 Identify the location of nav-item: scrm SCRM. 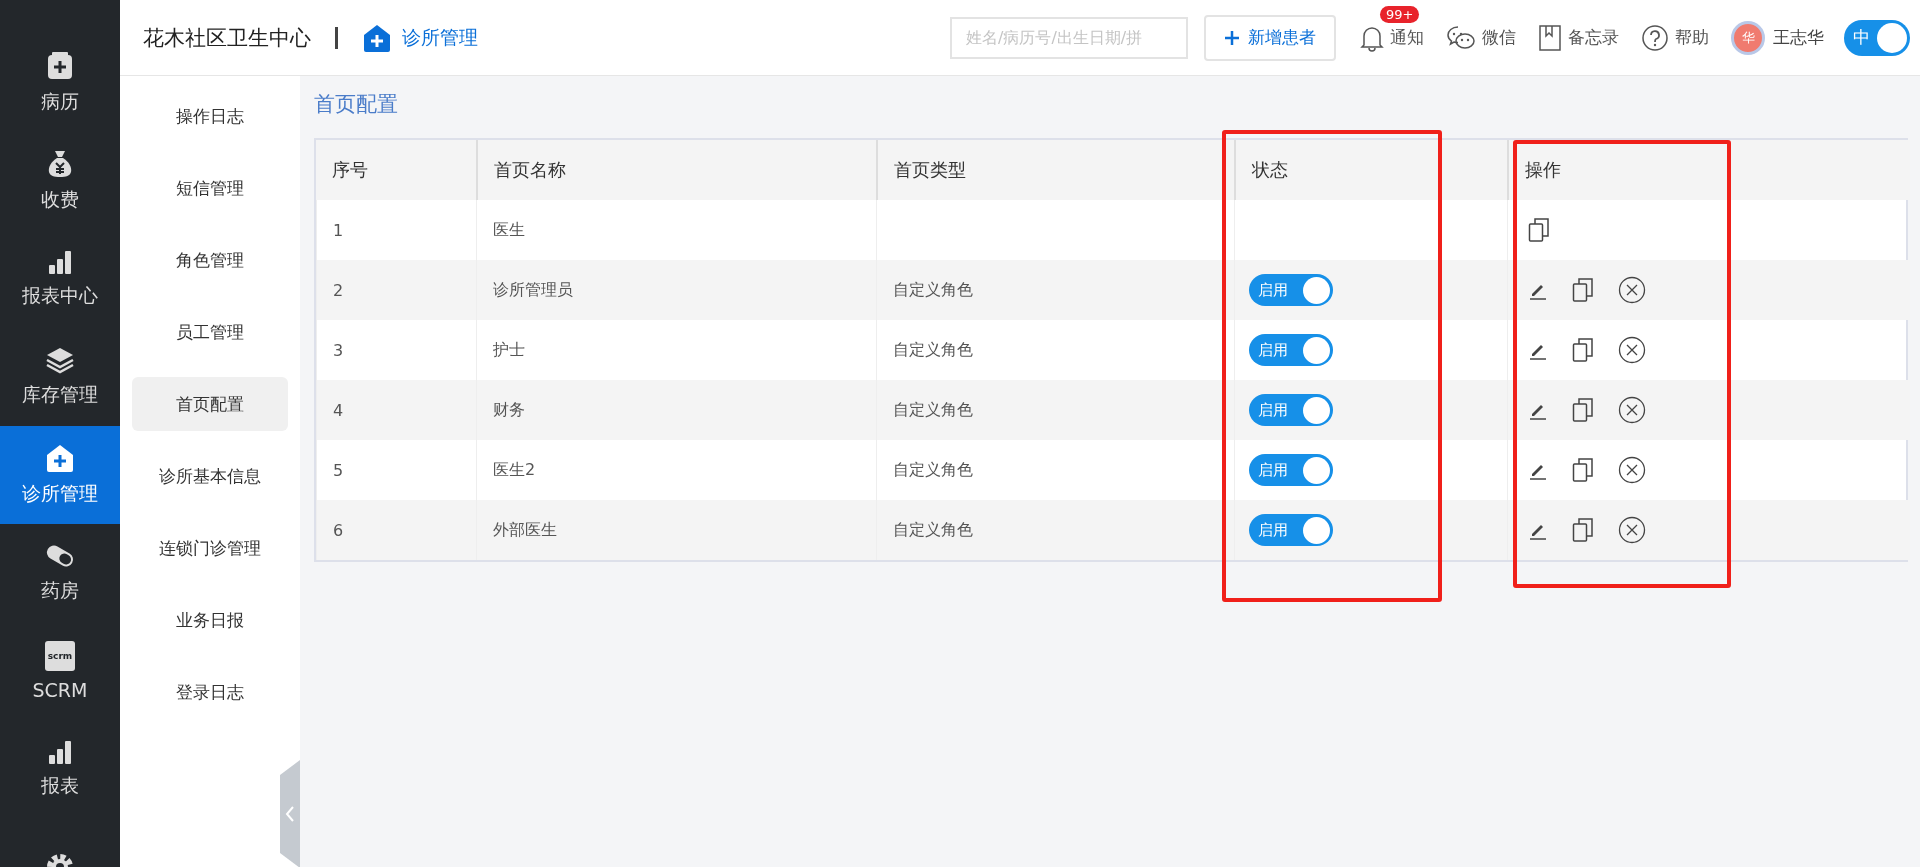
(60, 671).